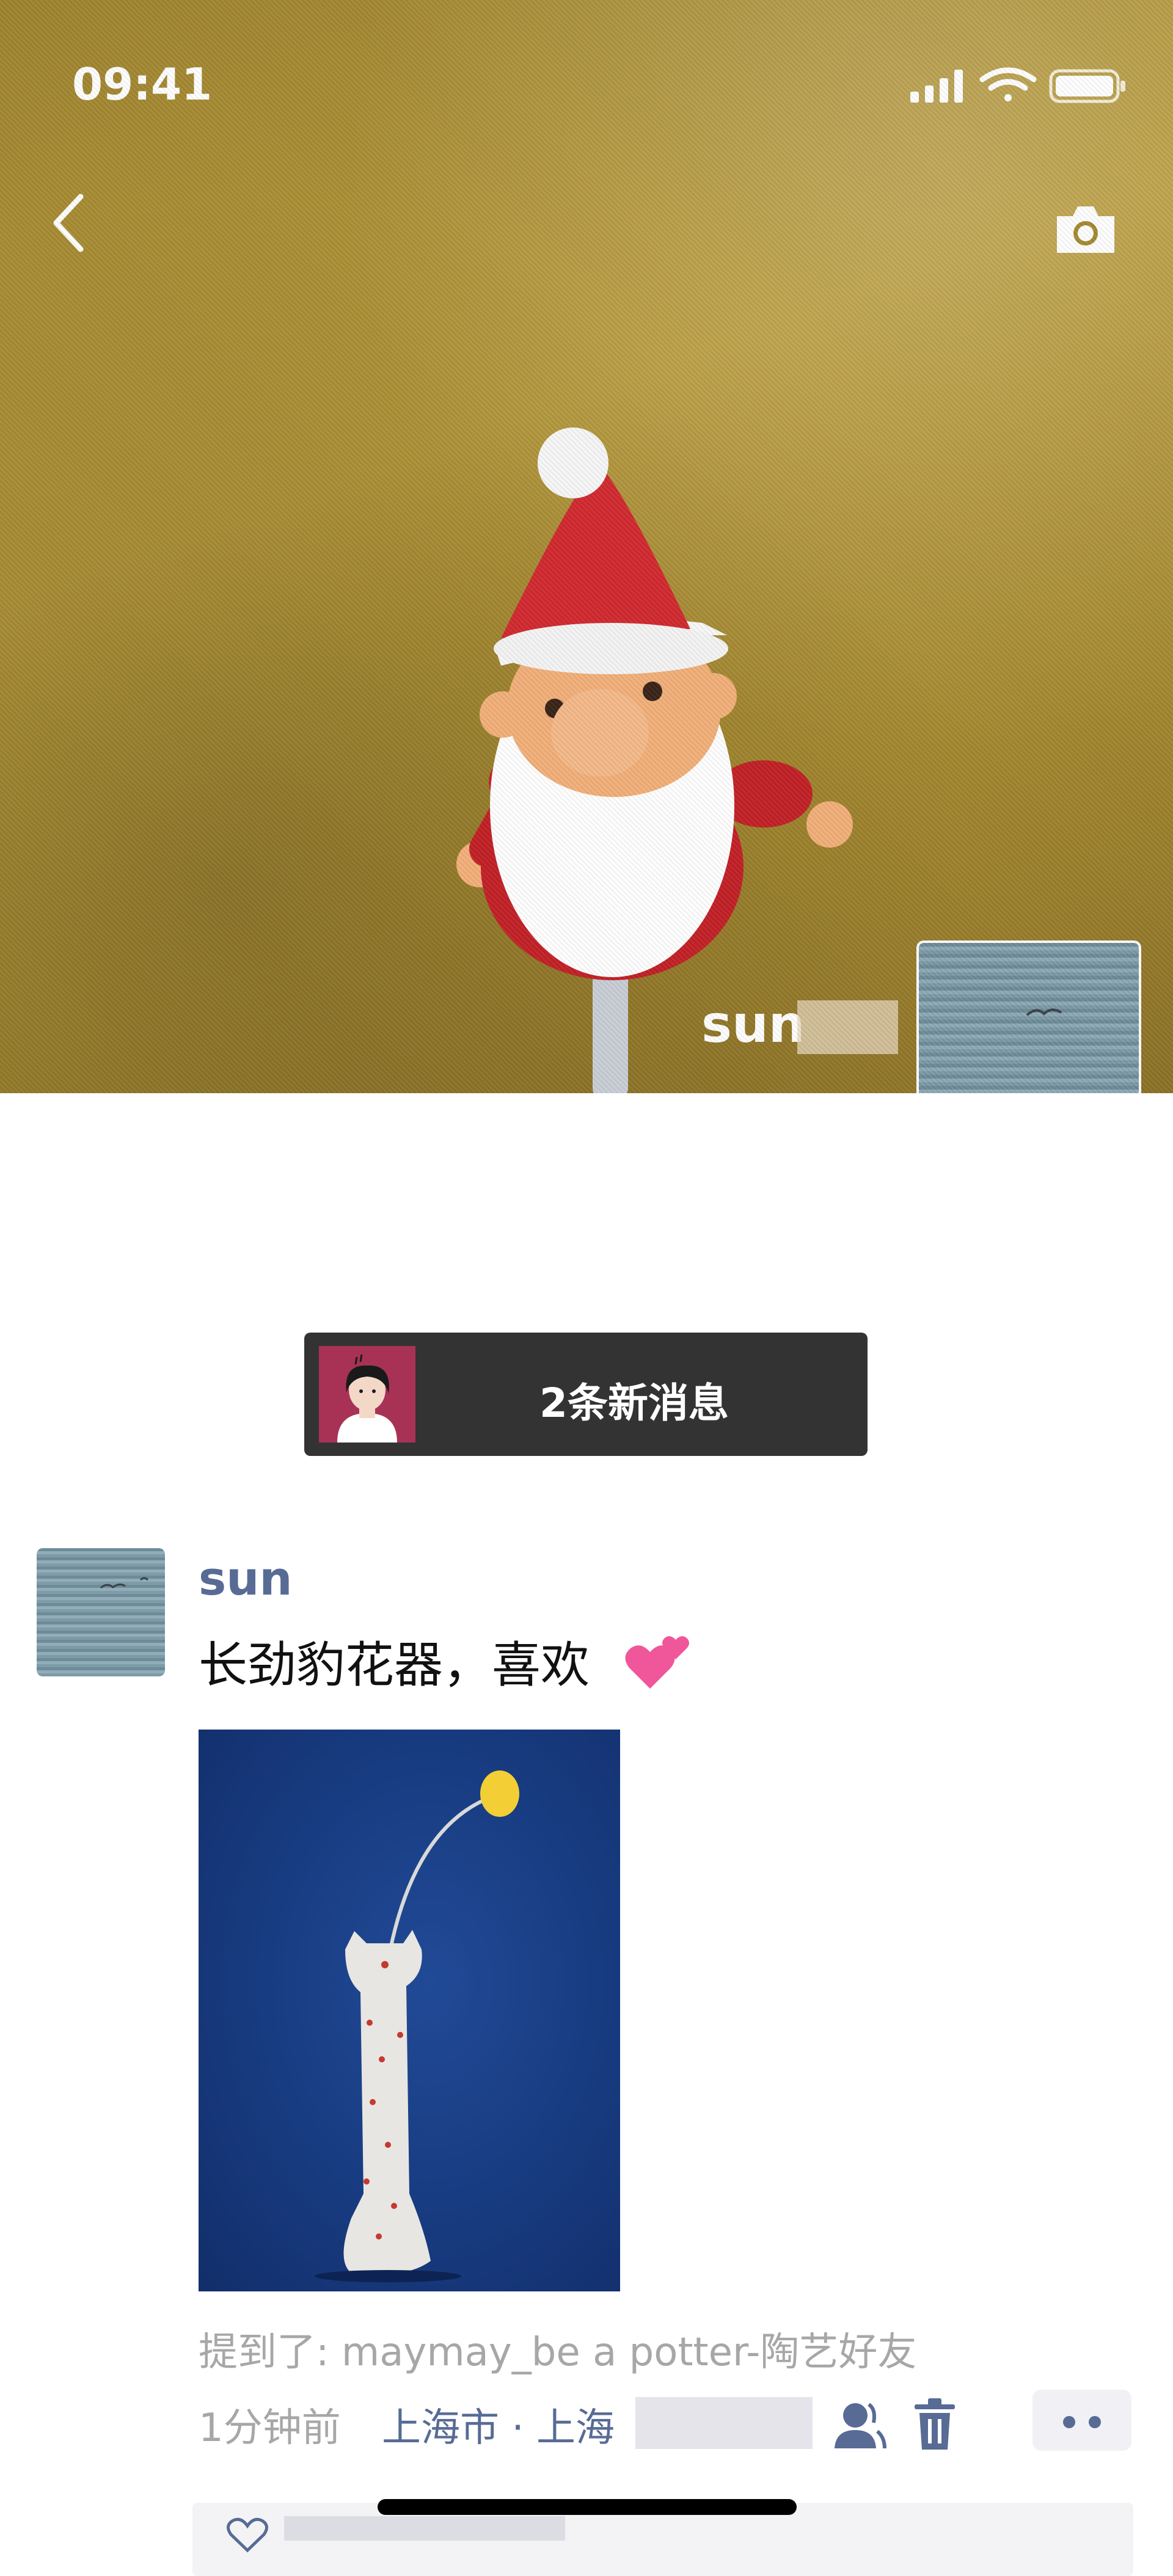 This screenshot has width=1173, height=2576. I want to click on more-options-button, so click(1081, 2421).